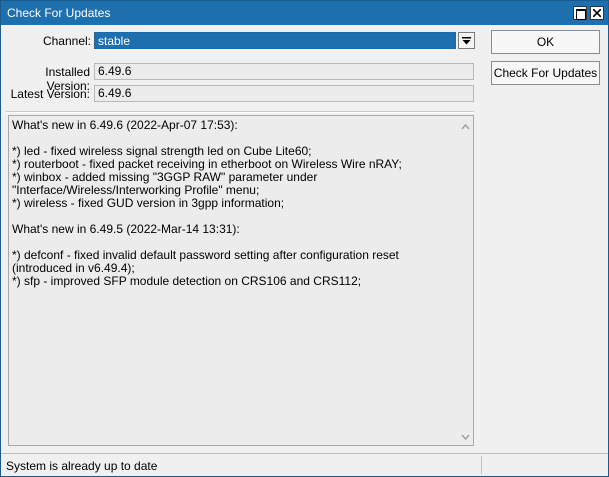 The height and width of the screenshot is (477, 609). Describe the element at coordinates (580, 13) in the screenshot. I see `maximize-icon` at that location.